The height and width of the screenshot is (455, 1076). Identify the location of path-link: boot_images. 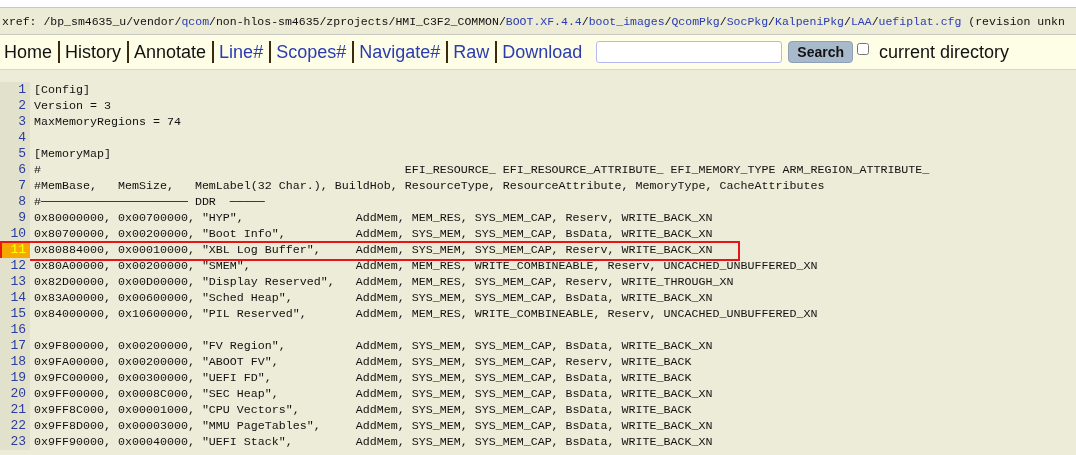
(626, 21).